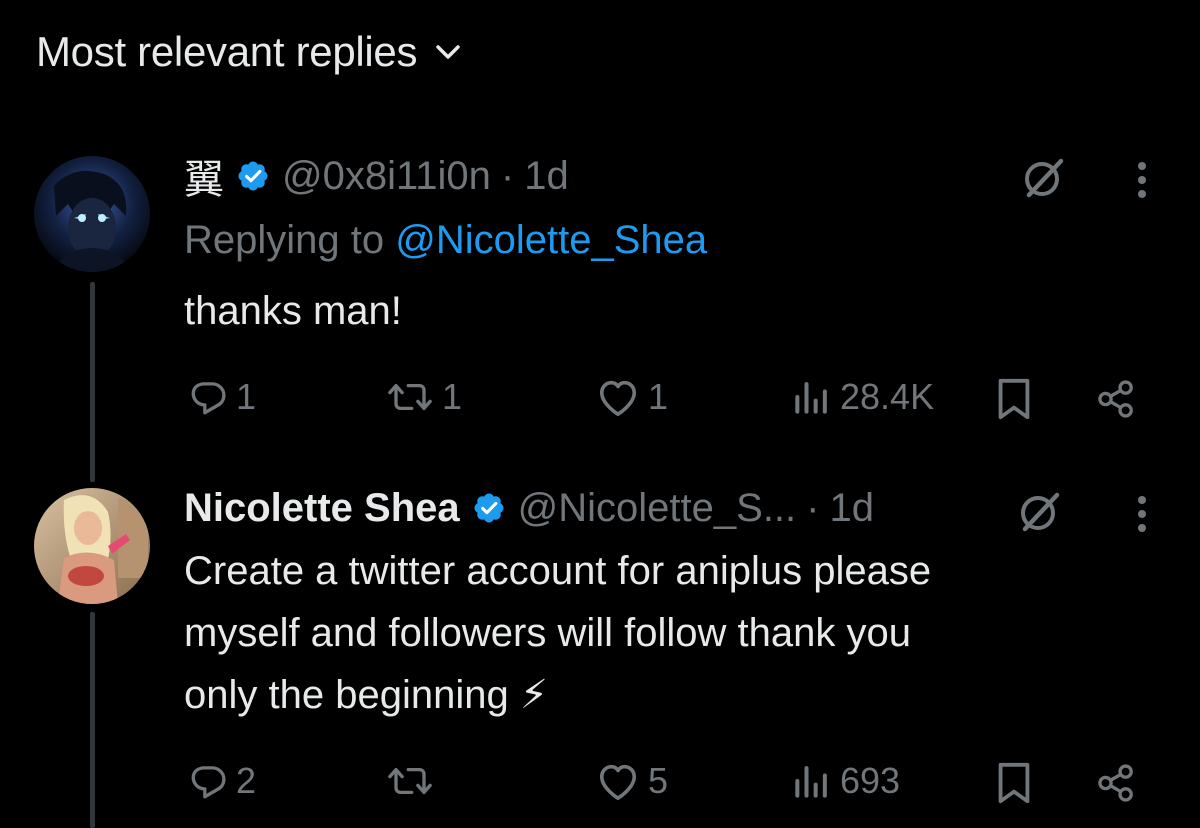  What do you see at coordinates (887, 396) in the screenshot?
I see `view-count: 28.4K` at bounding box center [887, 396].